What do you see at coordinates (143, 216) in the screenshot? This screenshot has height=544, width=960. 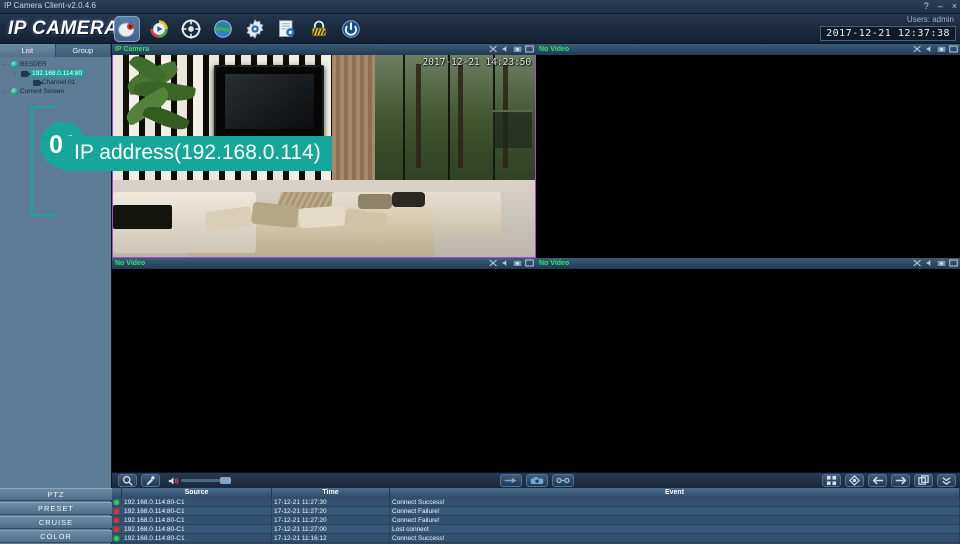 I see `side-table` at bounding box center [143, 216].